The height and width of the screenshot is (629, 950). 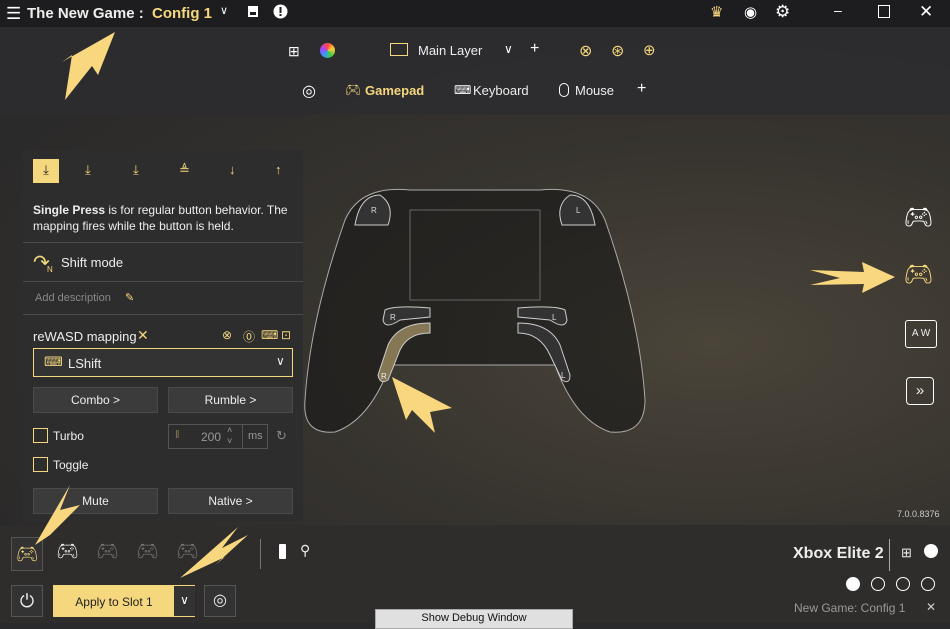 What do you see at coordinates (327, 50) in the screenshot?
I see `color-icon` at bounding box center [327, 50].